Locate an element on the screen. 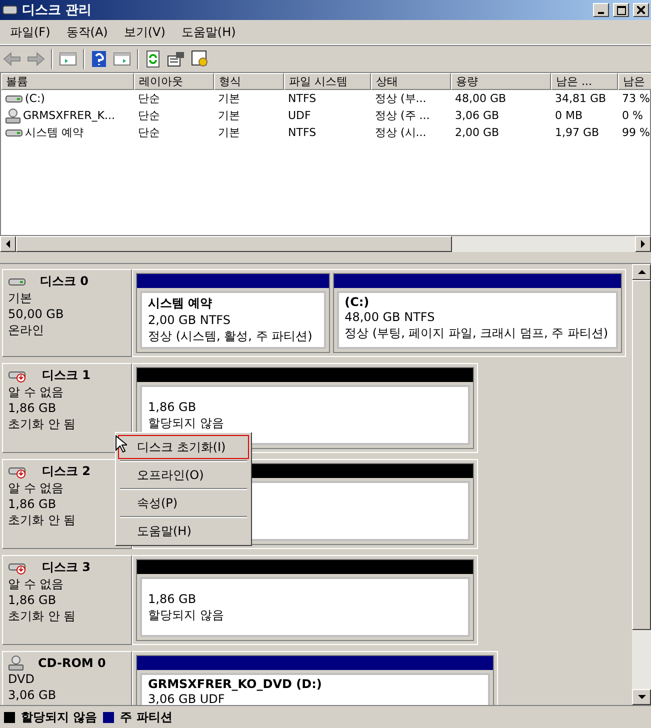 This screenshot has height=728, width=651. vertical-scrollbar is located at coordinates (641, 484).